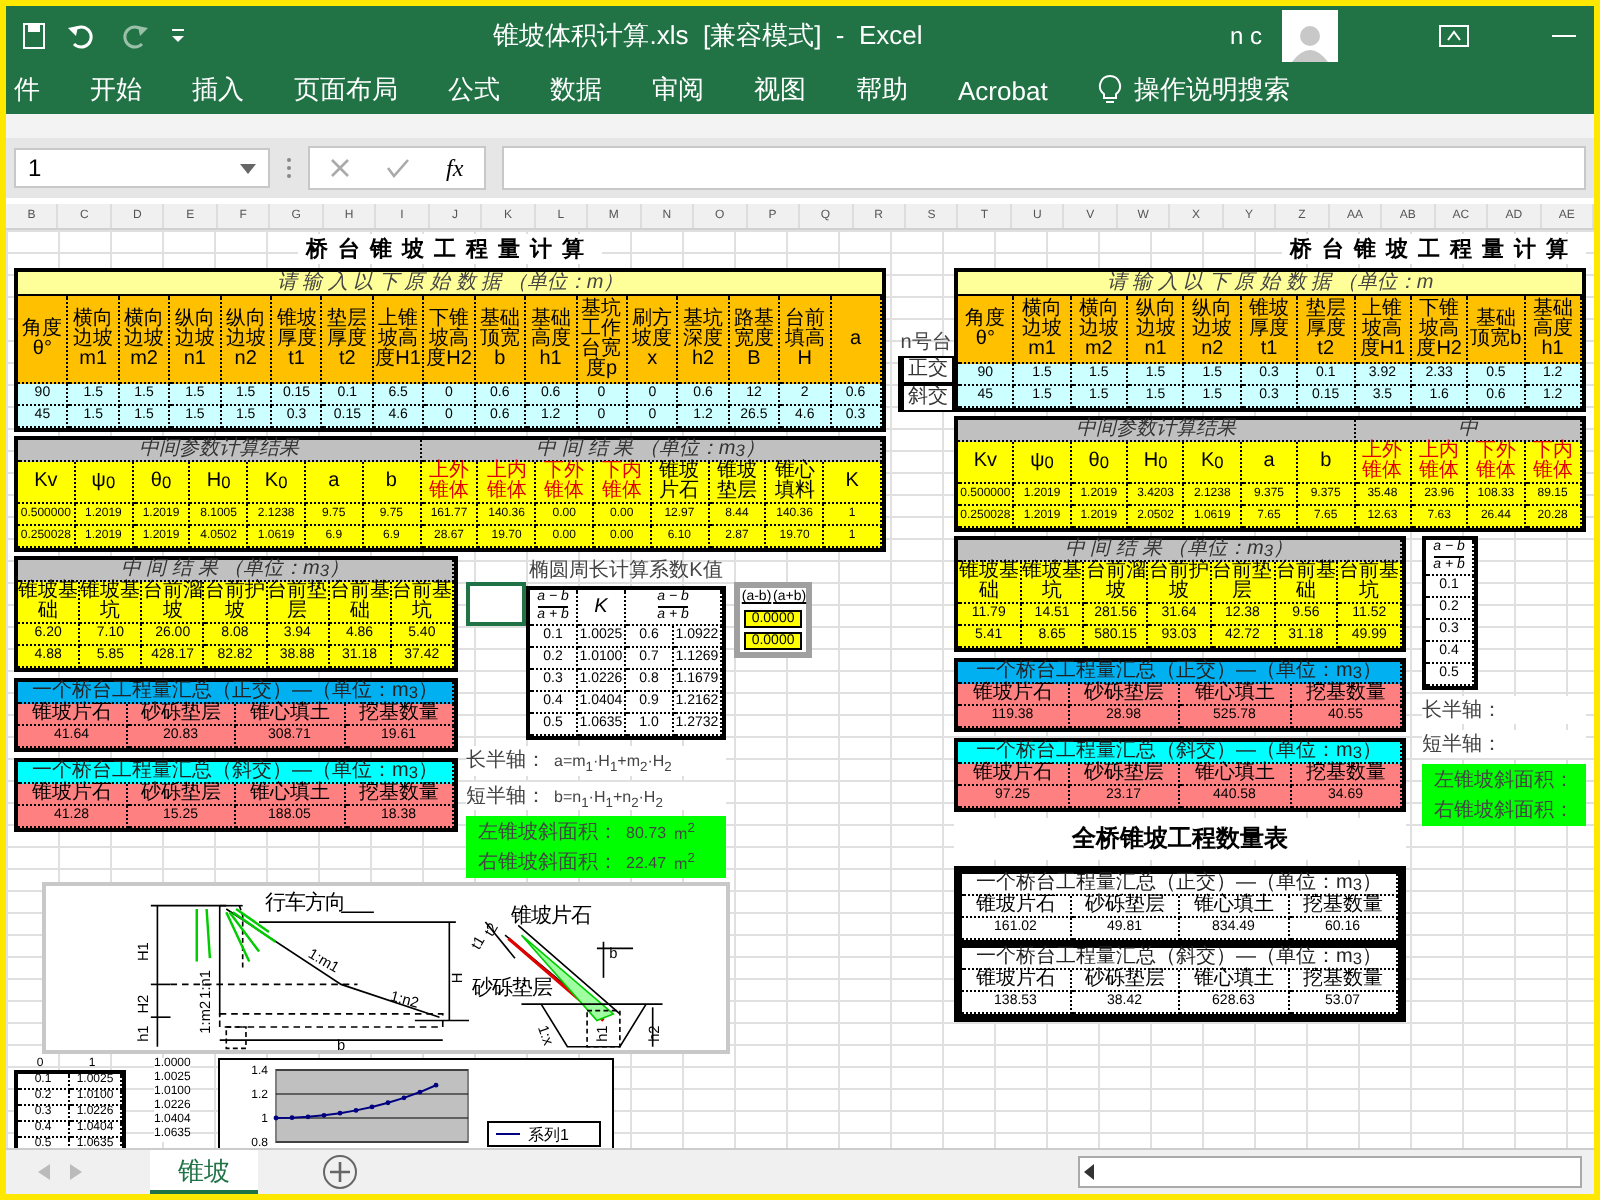 The height and width of the screenshot is (1200, 1600). What do you see at coordinates (704, 340) in the screenshot?
I see `column-header: 基坑深度h2` at bounding box center [704, 340].